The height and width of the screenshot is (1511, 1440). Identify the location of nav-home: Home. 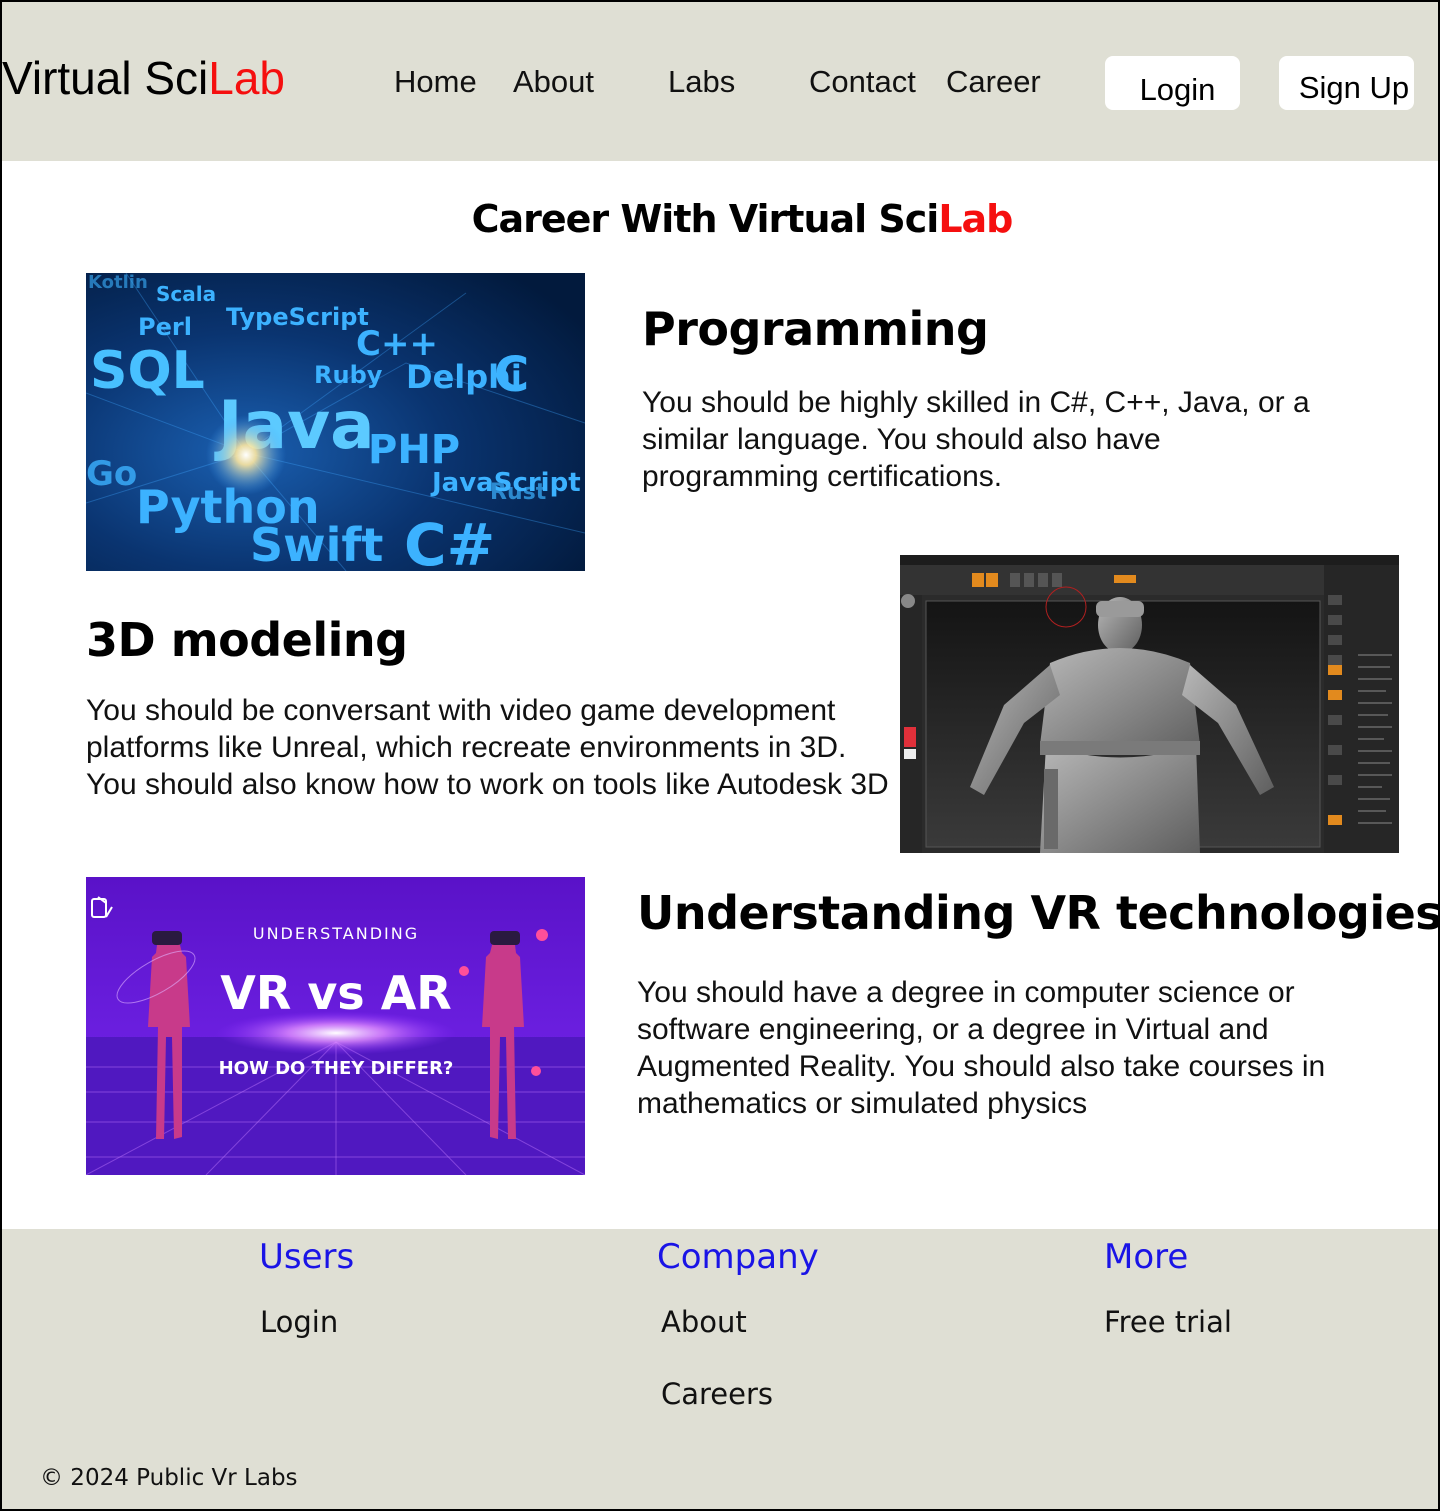
(435, 82).